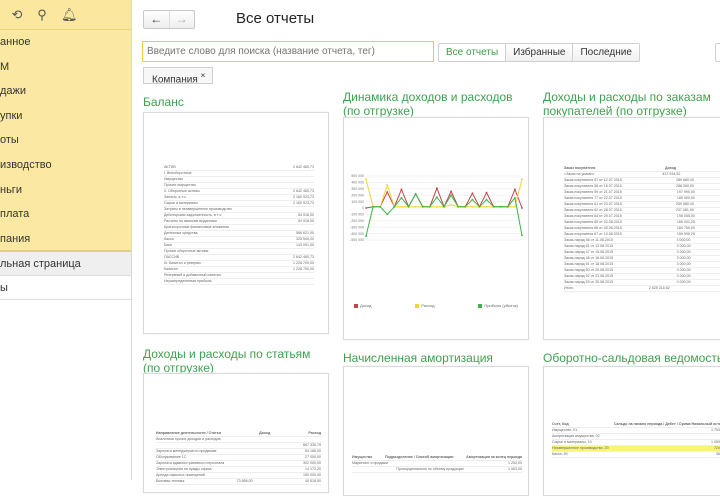 The image size is (720, 496). What do you see at coordinates (636, 455) in the screenshot?
I see `table-row: Касса, 50 36 699,28` at bounding box center [636, 455].